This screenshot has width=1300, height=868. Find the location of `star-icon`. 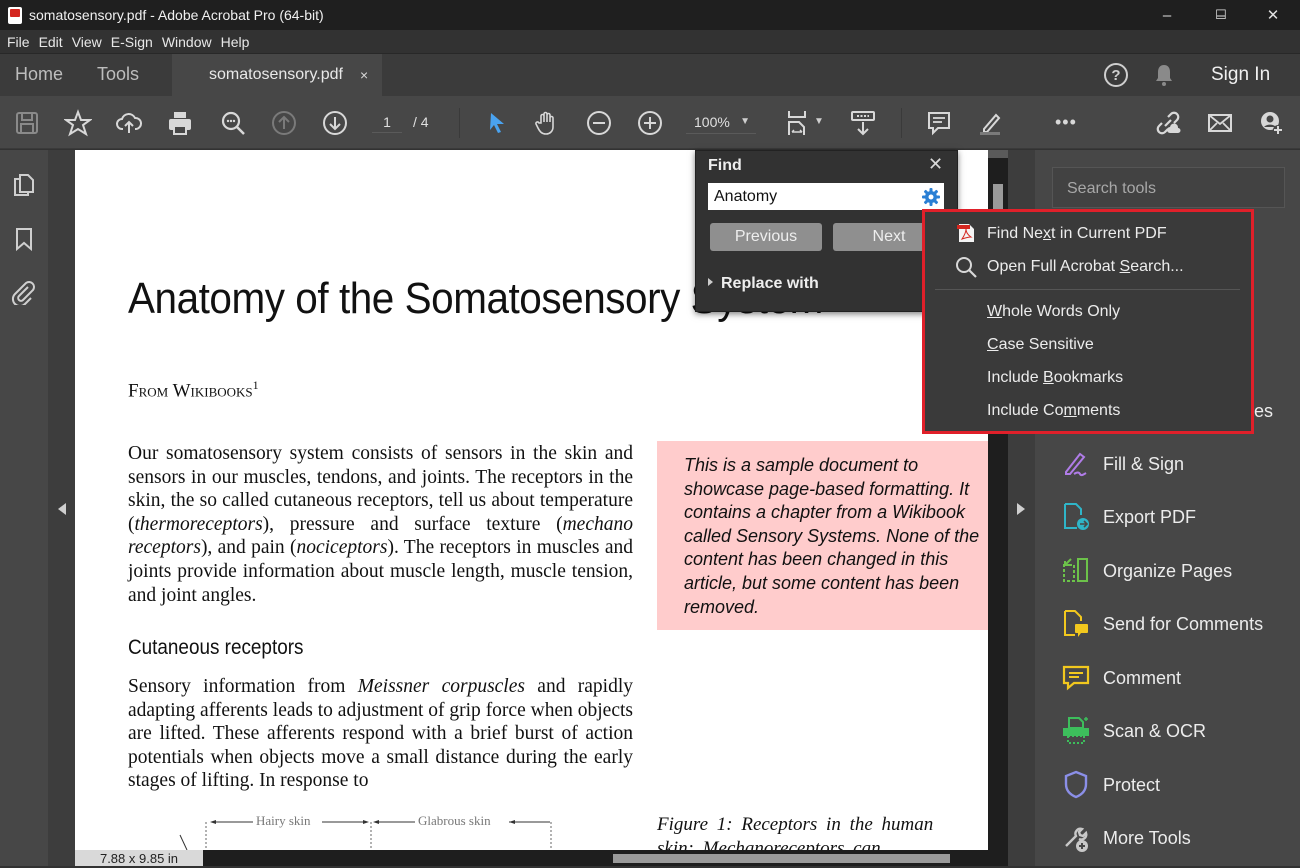

star-icon is located at coordinates (78, 123).